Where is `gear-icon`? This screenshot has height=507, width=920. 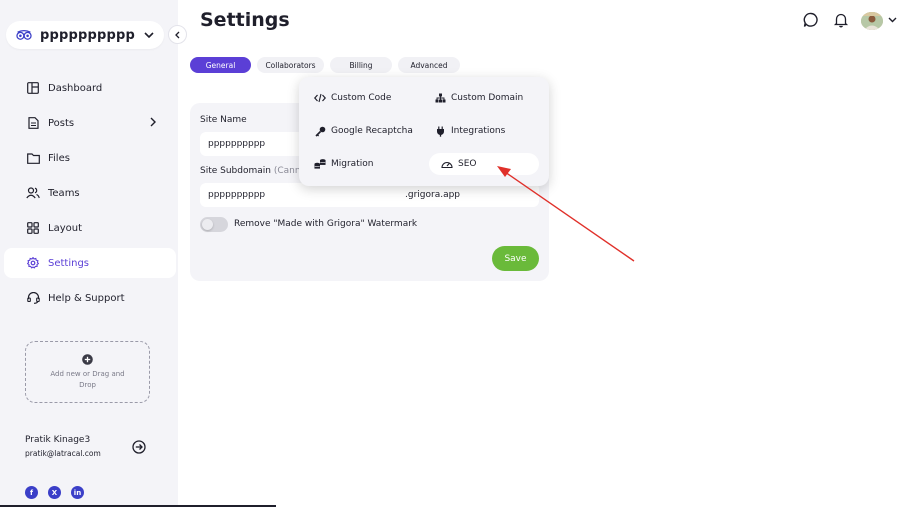
gear-icon is located at coordinates (33, 263).